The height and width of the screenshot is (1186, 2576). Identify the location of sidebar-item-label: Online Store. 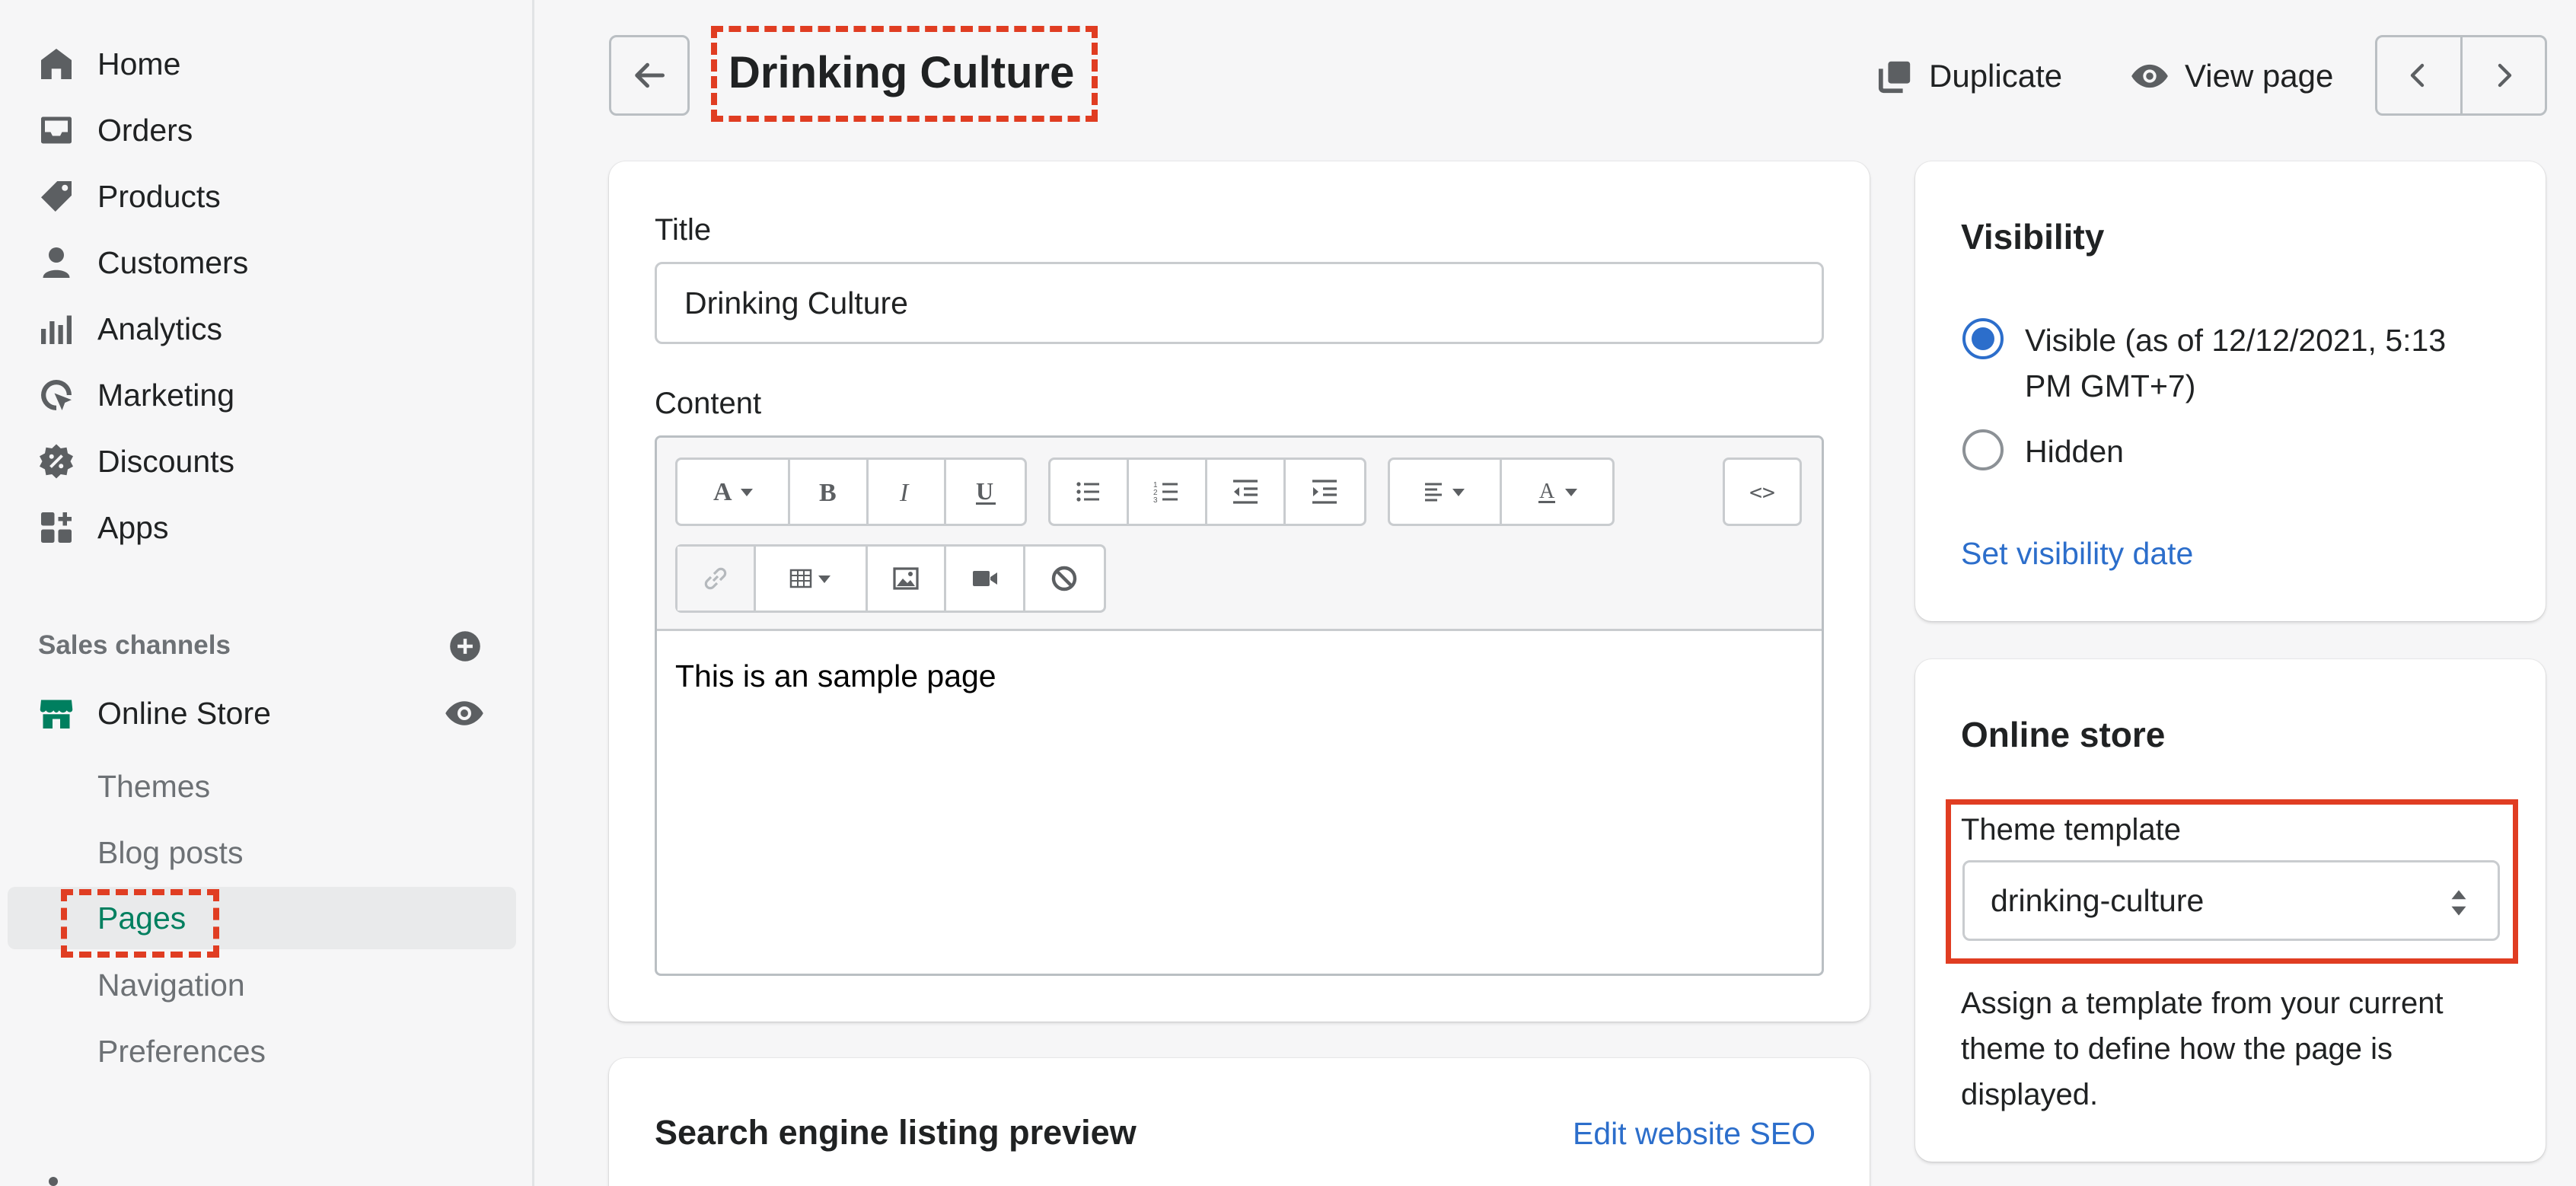
(184, 713).